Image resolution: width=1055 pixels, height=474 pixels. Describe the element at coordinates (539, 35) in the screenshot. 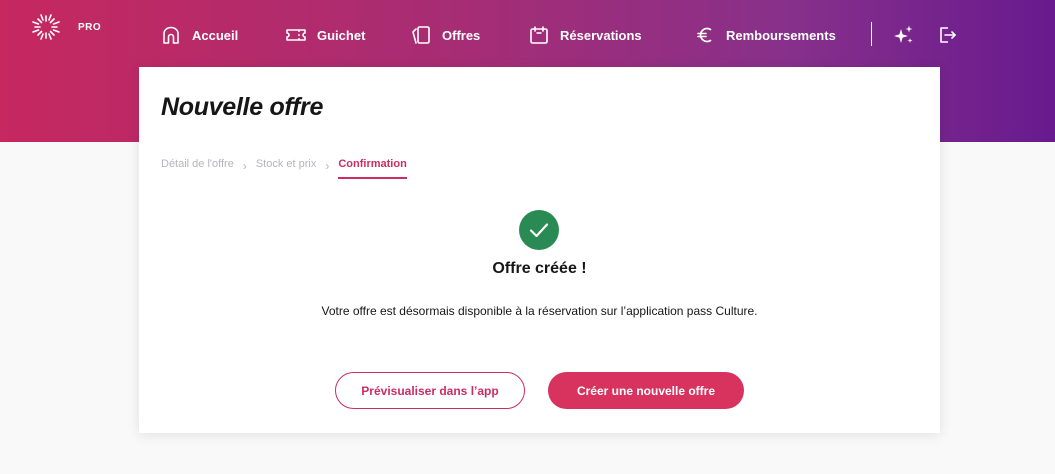

I see `calendar-icon` at that location.